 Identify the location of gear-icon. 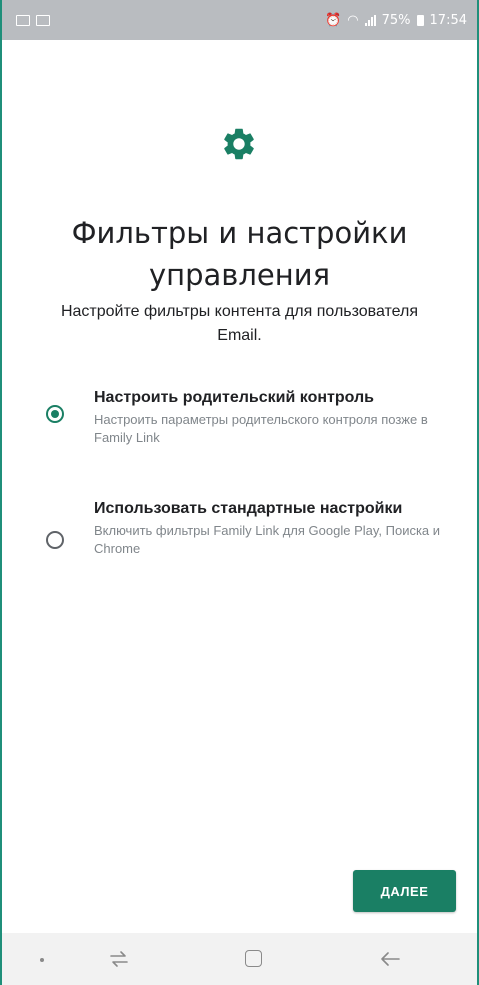
(239, 144).